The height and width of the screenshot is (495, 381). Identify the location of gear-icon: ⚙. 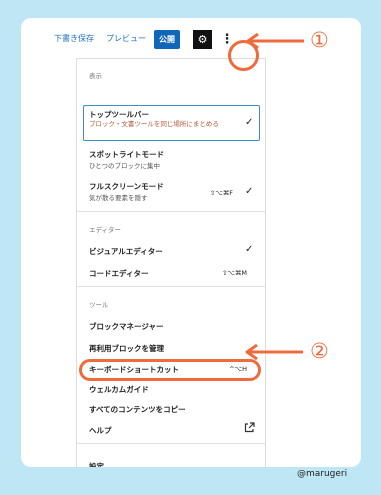
(202, 39).